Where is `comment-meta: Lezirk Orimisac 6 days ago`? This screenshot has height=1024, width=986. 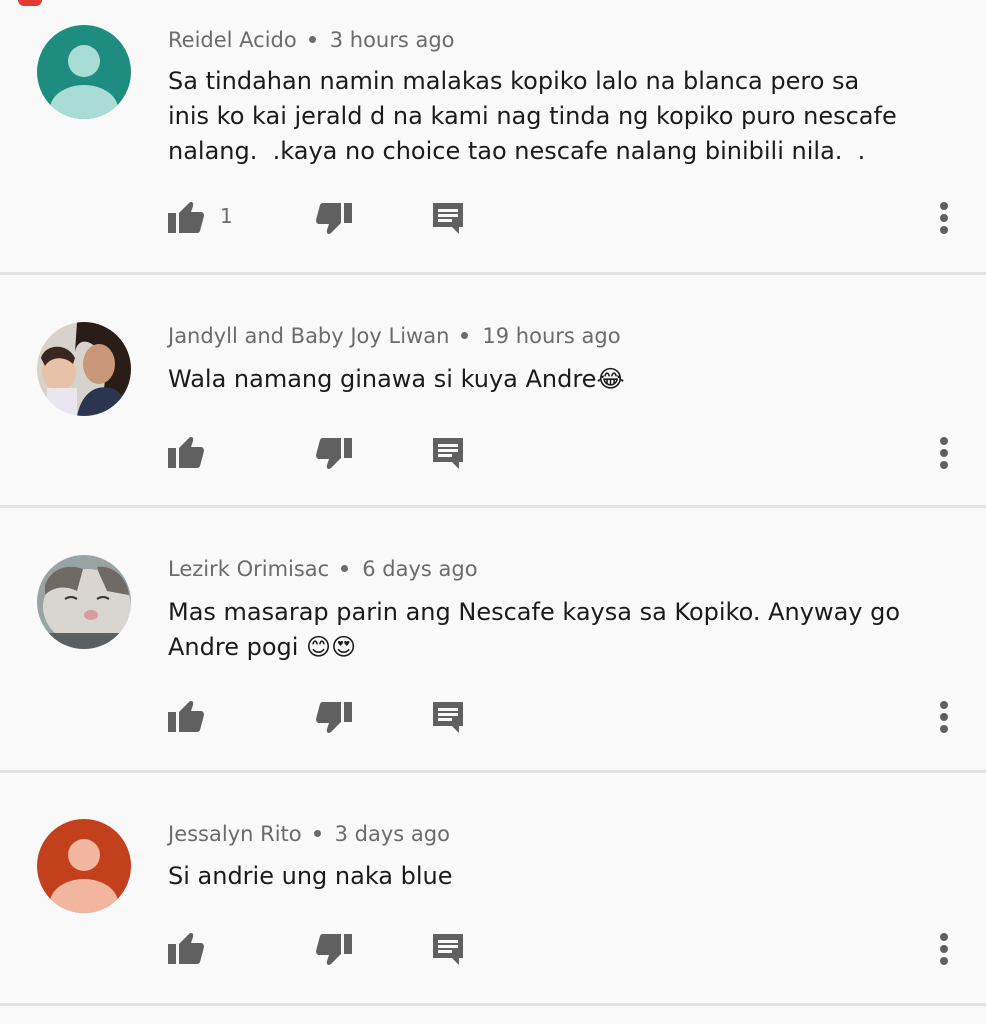
comment-meta: Lezirk Orimisac 6 days ago is located at coordinates (323, 569).